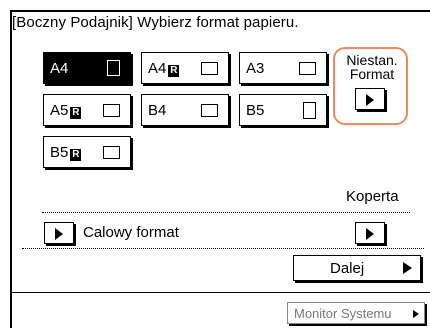 Image resolution: width=430 pixels, height=328 pixels. I want to click on envelope-button, so click(370, 233).